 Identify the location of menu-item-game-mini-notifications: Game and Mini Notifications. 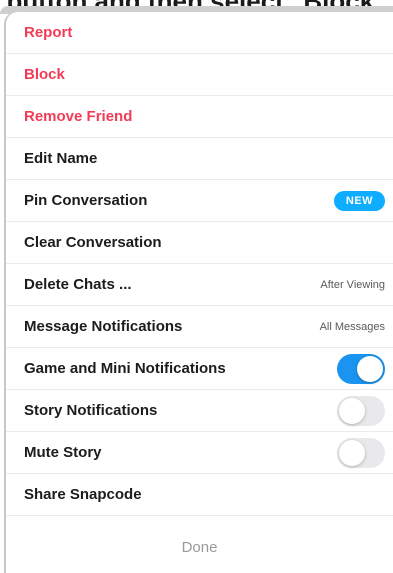
(199, 369).